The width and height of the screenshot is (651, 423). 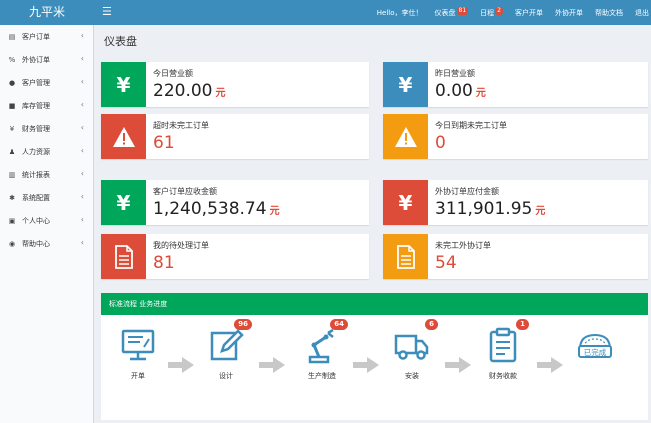 What do you see at coordinates (452, 12) in the screenshot?
I see `nav-dashboard: 仪表盘 81` at bounding box center [452, 12].